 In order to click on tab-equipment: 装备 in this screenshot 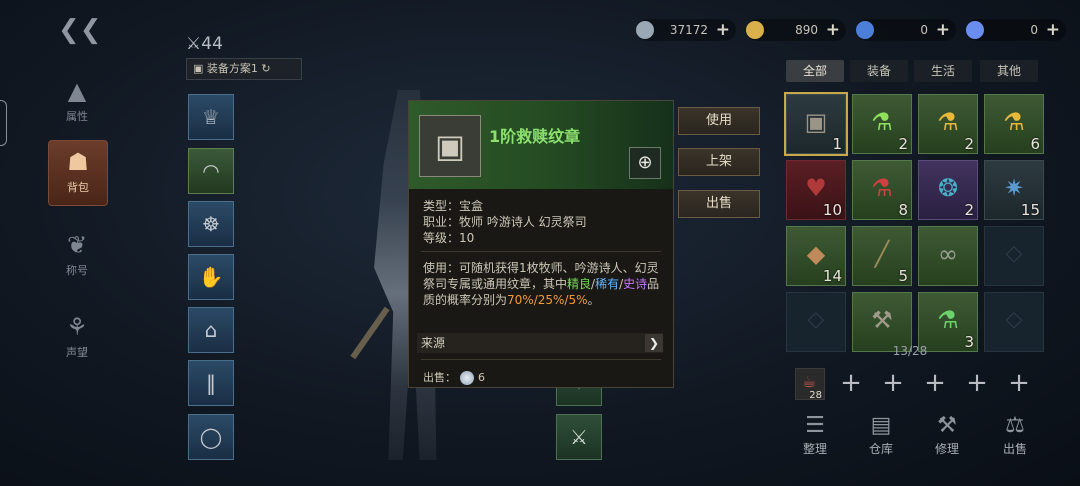, I will do `click(879, 71)`.